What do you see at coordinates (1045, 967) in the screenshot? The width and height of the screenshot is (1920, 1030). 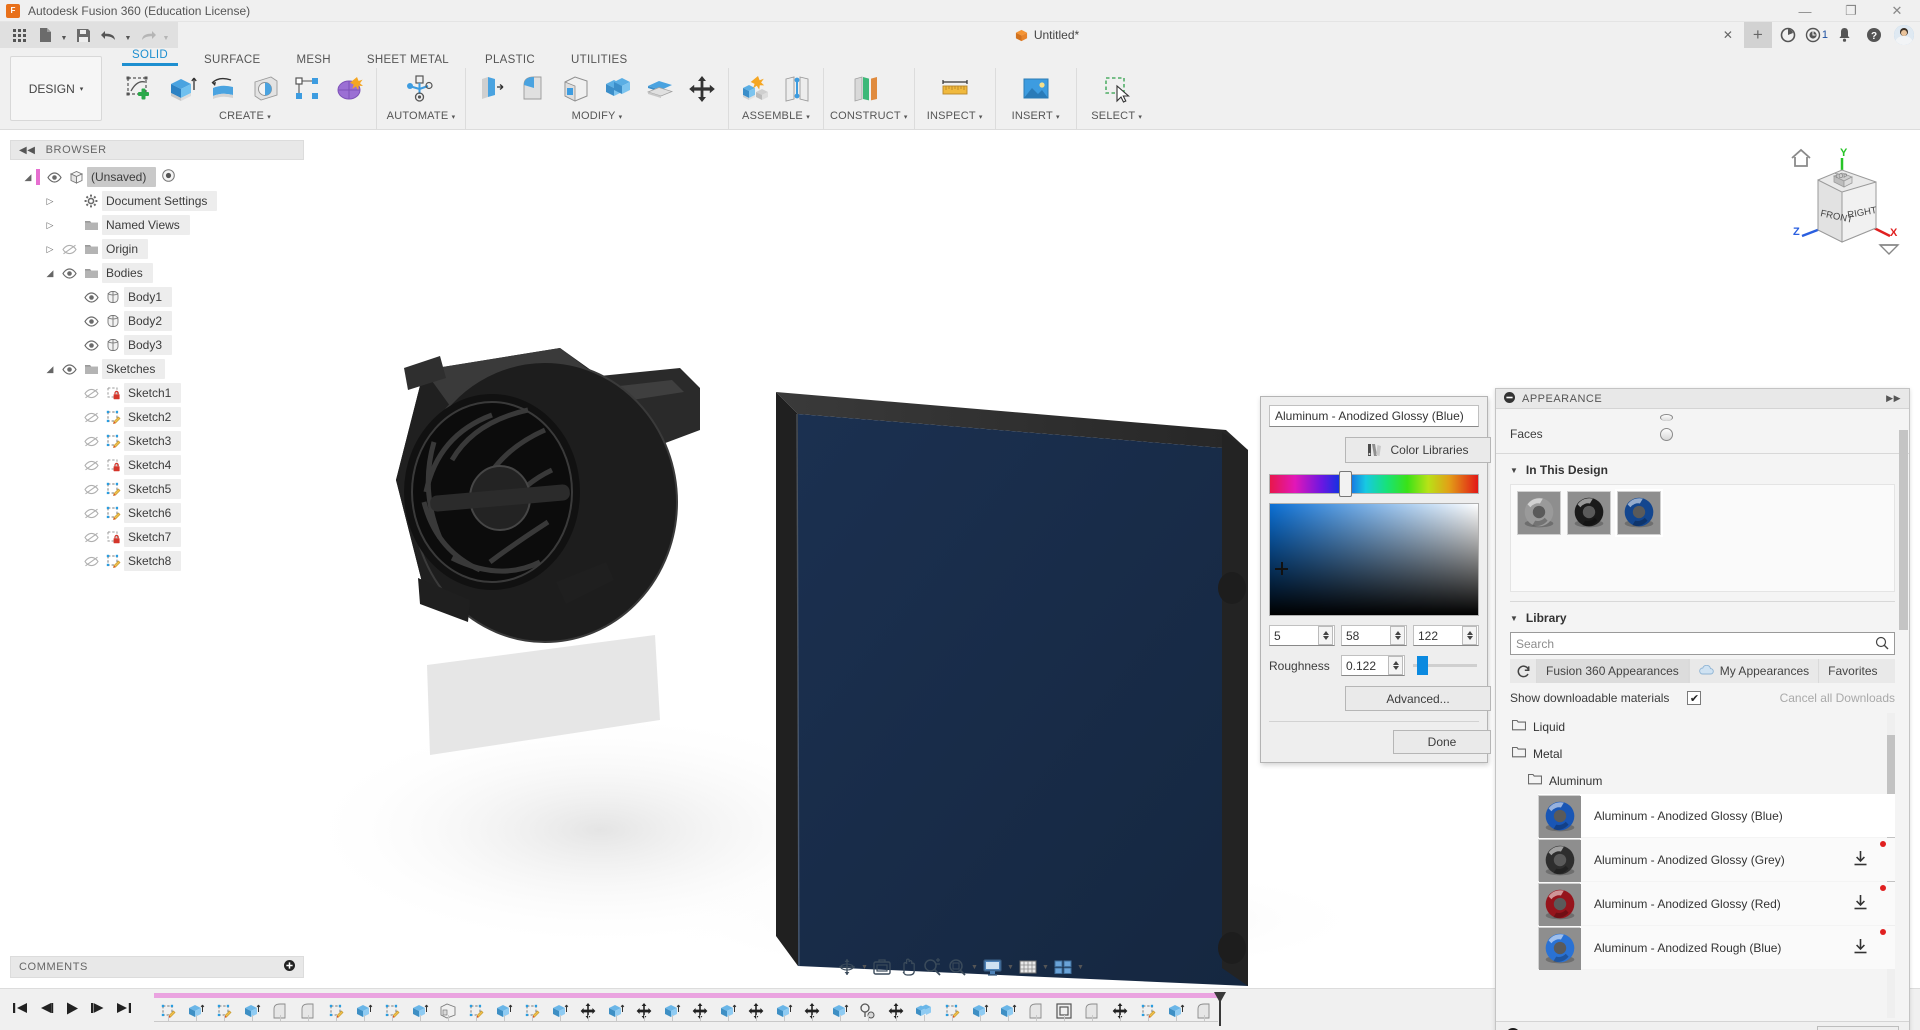 I see `grid-caret-icon: ▼` at bounding box center [1045, 967].